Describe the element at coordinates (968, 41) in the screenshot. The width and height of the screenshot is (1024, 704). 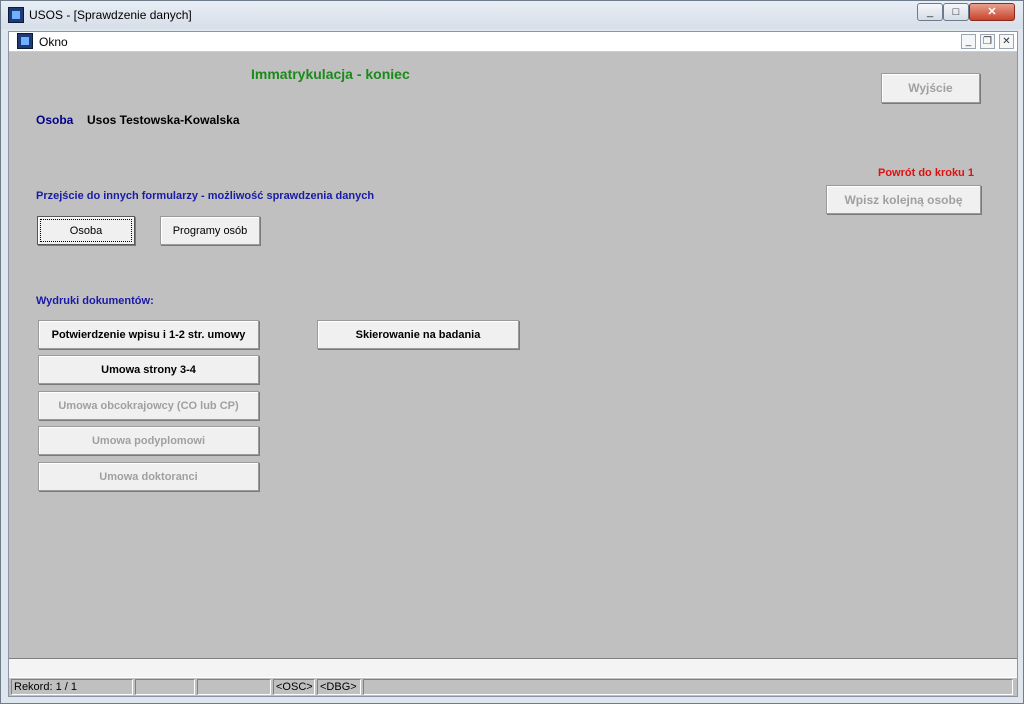
I see `child-minimize-button: _` at that location.